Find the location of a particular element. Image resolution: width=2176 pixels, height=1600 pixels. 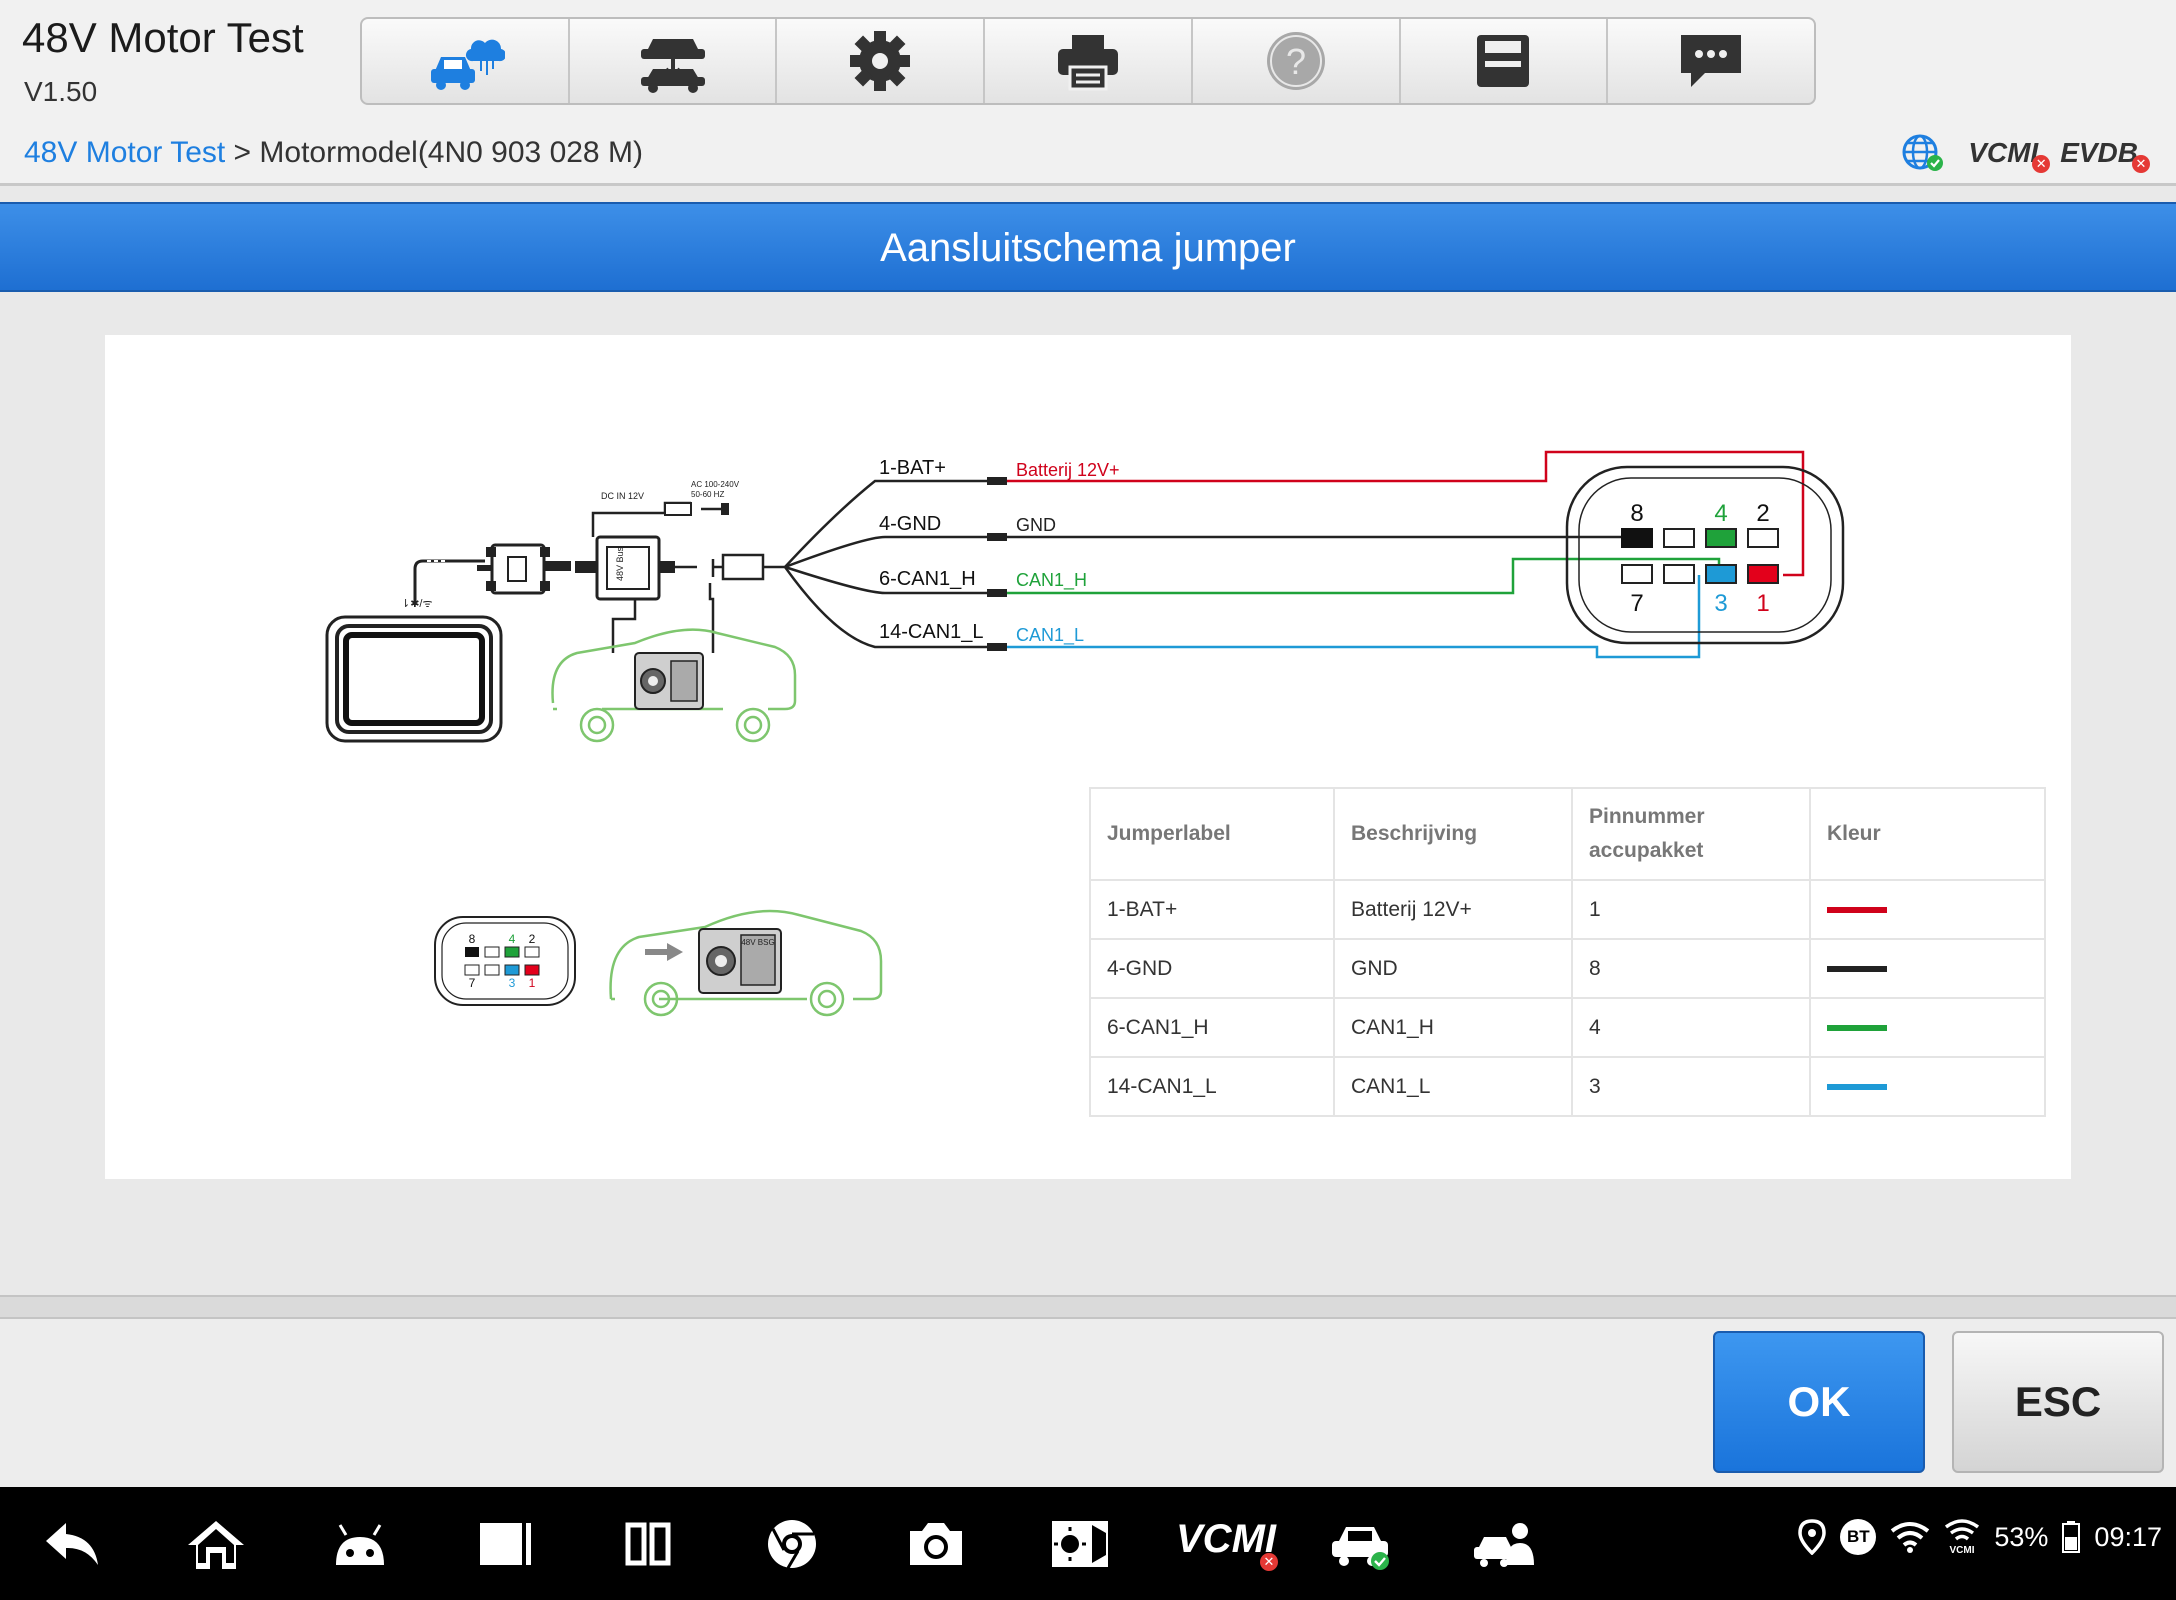

cell-label: 6-CAN1_H is located at coordinates (1212, 1027).